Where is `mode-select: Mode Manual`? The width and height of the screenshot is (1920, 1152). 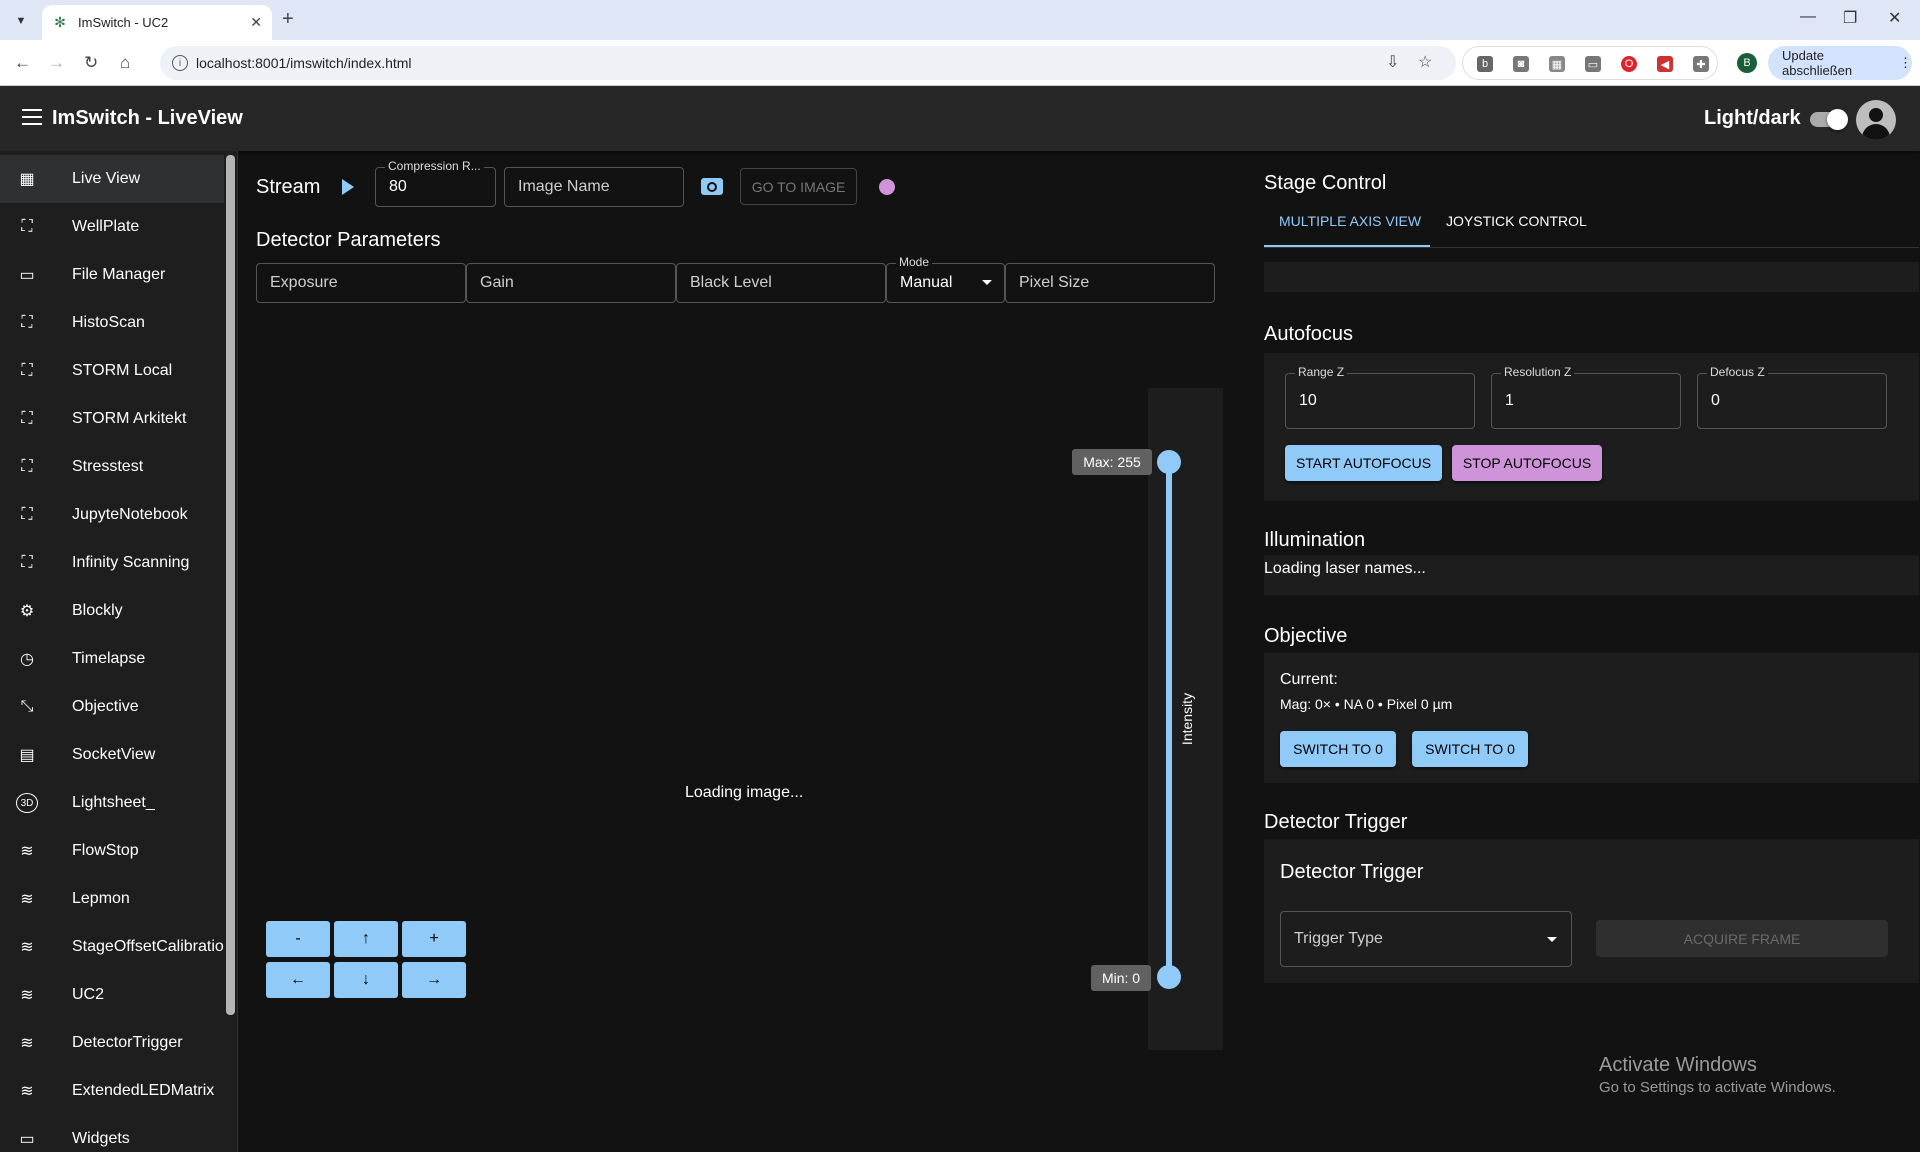
mode-select: Mode Manual is located at coordinates (945, 279).